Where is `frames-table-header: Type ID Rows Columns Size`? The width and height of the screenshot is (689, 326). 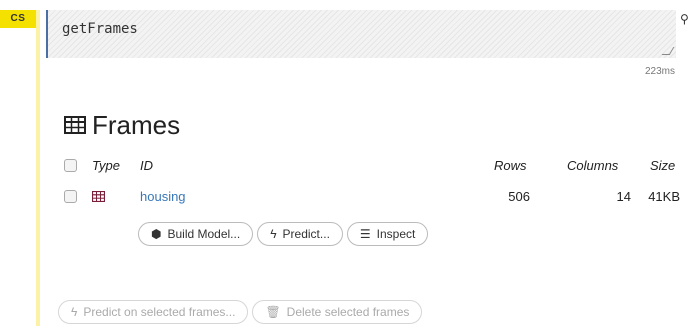
frames-table-header: Type ID Rows Columns Size is located at coordinates (374, 166).